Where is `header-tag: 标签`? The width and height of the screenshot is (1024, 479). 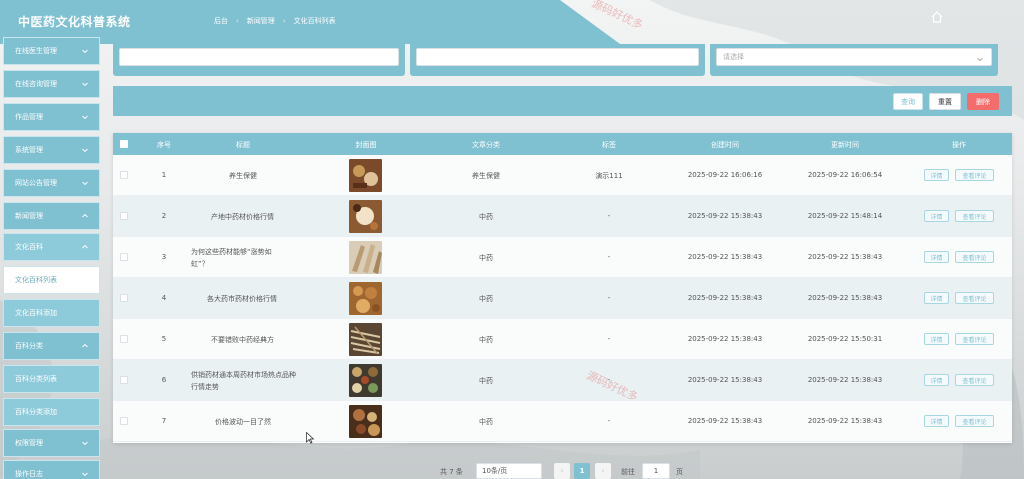
header-tag: 标签 is located at coordinates (609, 145).